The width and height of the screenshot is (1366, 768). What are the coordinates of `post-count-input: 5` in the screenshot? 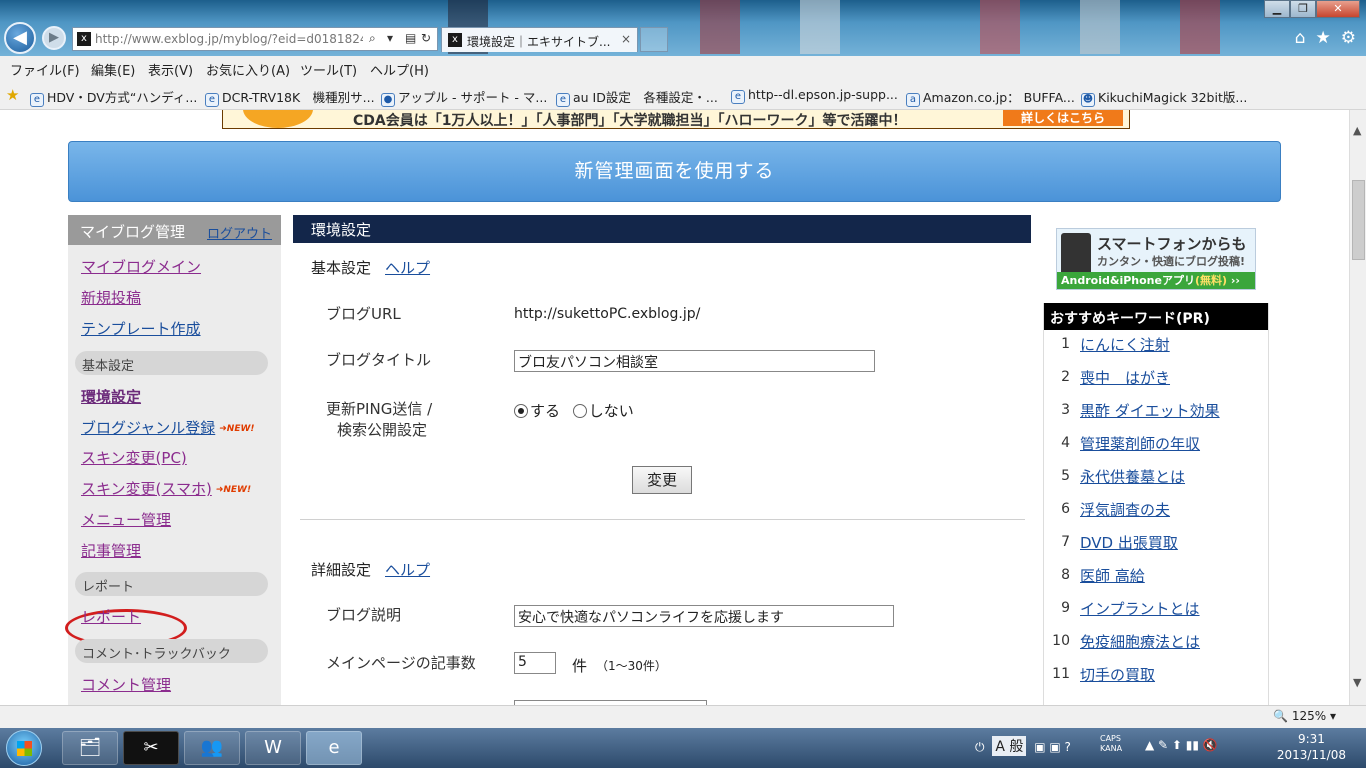 It's located at (535, 663).